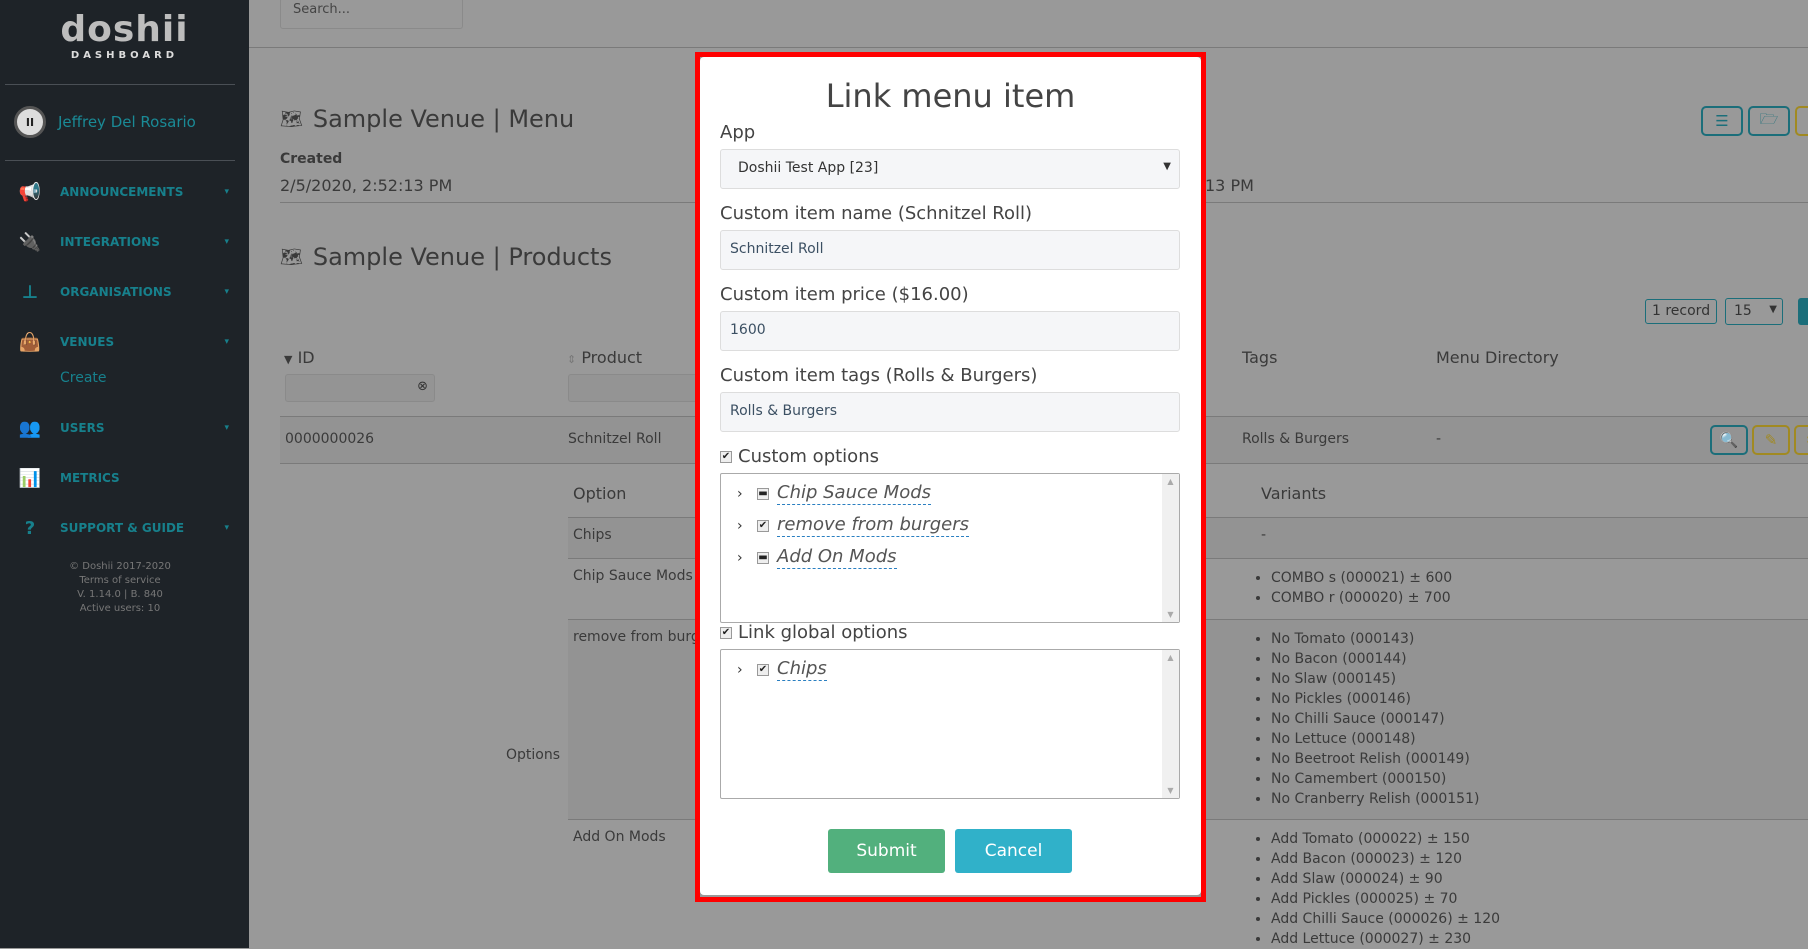 The image size is (1808, 949). Describe the element at coordinates (30, 192) in the screenshot. I see `megaphone-icon: 📢` at that location.